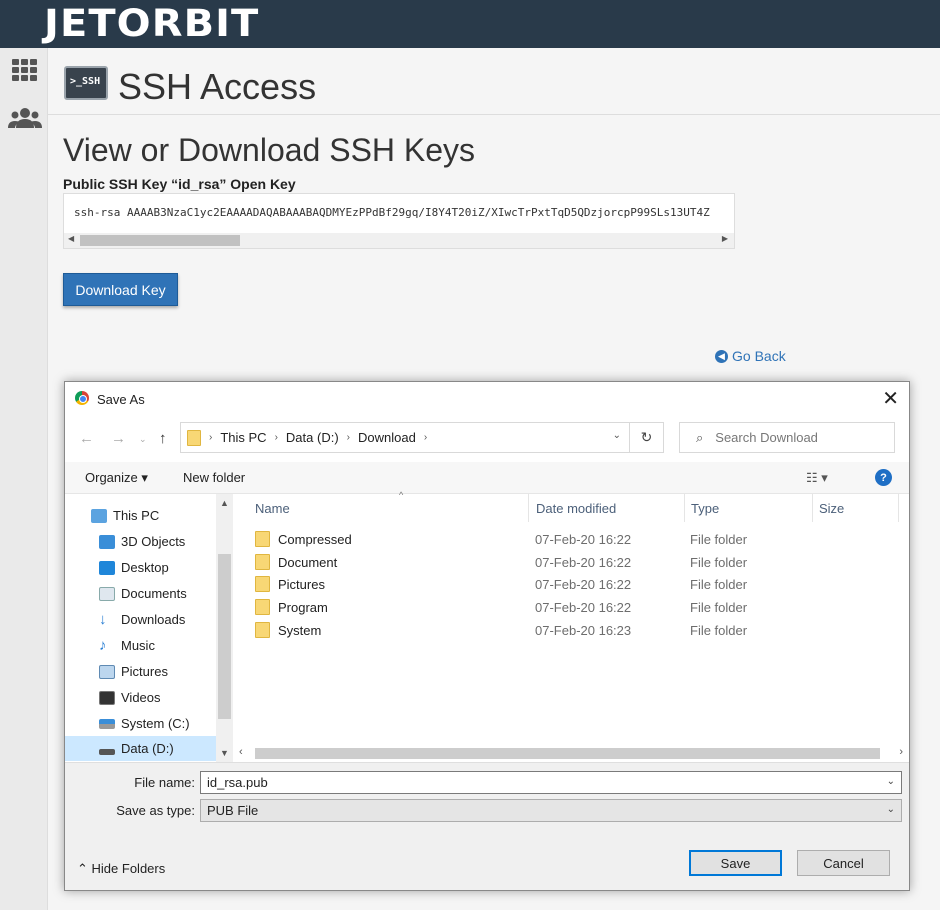 The image size is (940, 910). Describe the element at coordinates (107, 567) in the screenshot. I see `desktop-icon` at that location.